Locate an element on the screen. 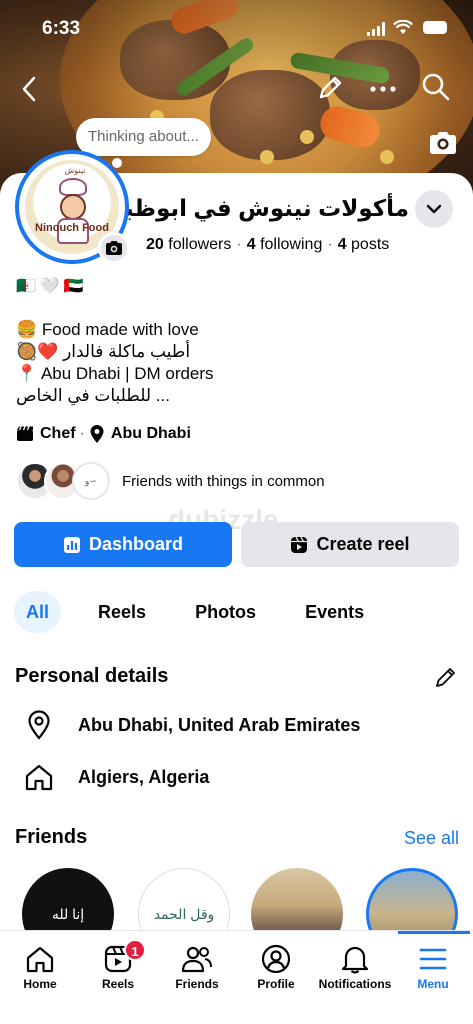  profile-name: مأكولات نينوش في ابوظبي is located at coordinates (255, 208).